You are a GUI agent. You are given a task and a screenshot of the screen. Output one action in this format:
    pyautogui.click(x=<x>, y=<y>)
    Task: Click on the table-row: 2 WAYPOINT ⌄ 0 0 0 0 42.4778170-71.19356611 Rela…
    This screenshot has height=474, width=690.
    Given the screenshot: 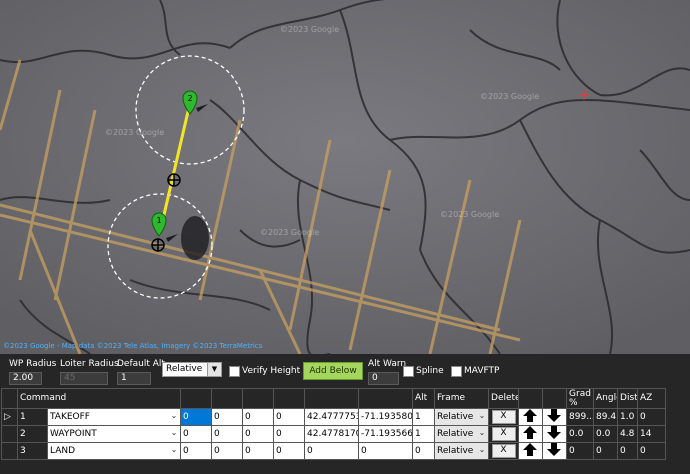 What is the action you would take?
    pyautogui.click(x=333, y=434)
    